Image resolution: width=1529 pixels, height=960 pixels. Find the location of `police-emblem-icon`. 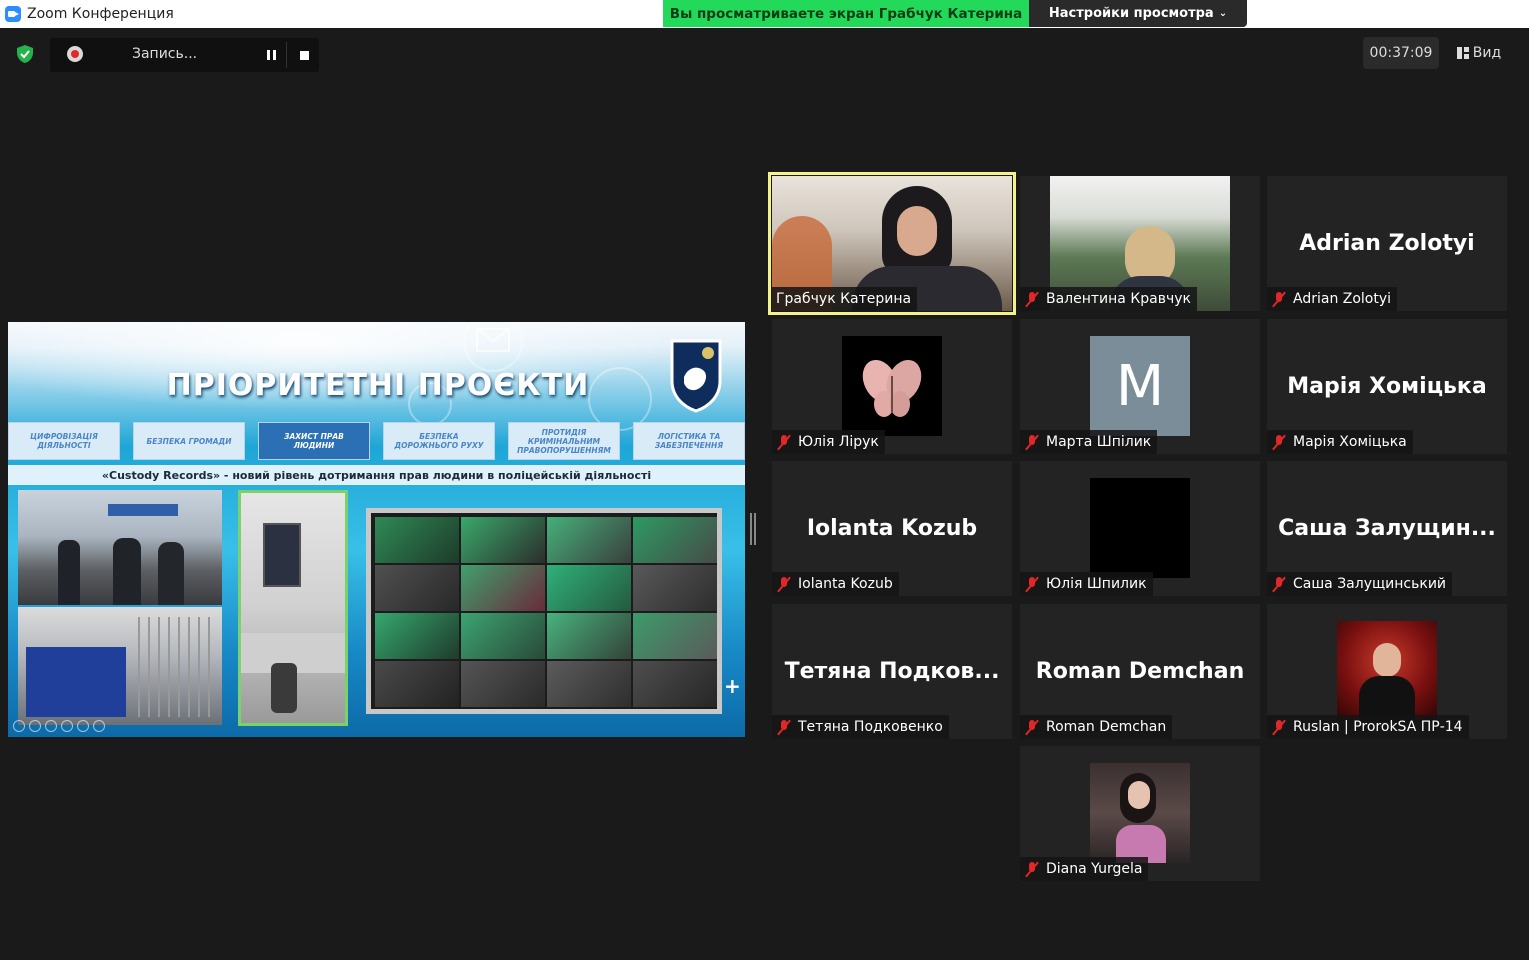

police-emblem-icon is located at coordinates (696, 376).